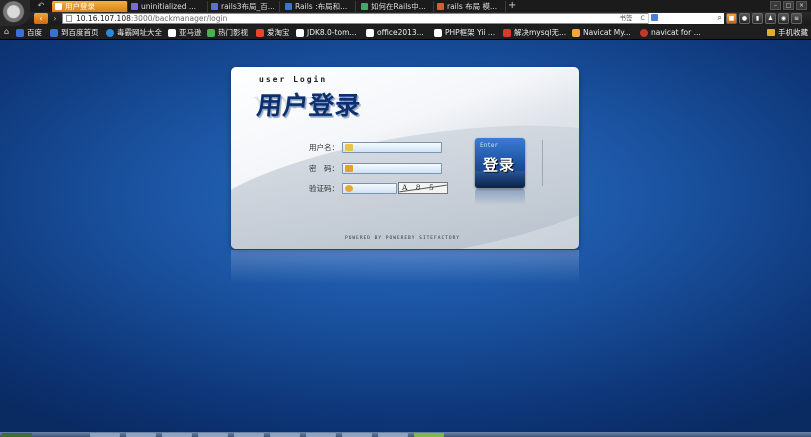  I want to click on bookmark-item: 毒霸网址大全, so click(134, 32).